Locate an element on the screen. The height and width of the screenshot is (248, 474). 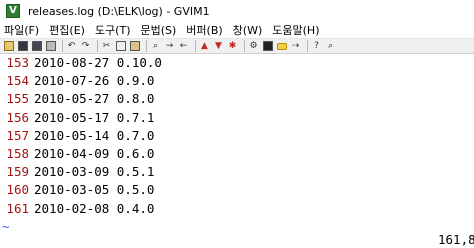
line-number: 158 is located at coordinates (17, 153).